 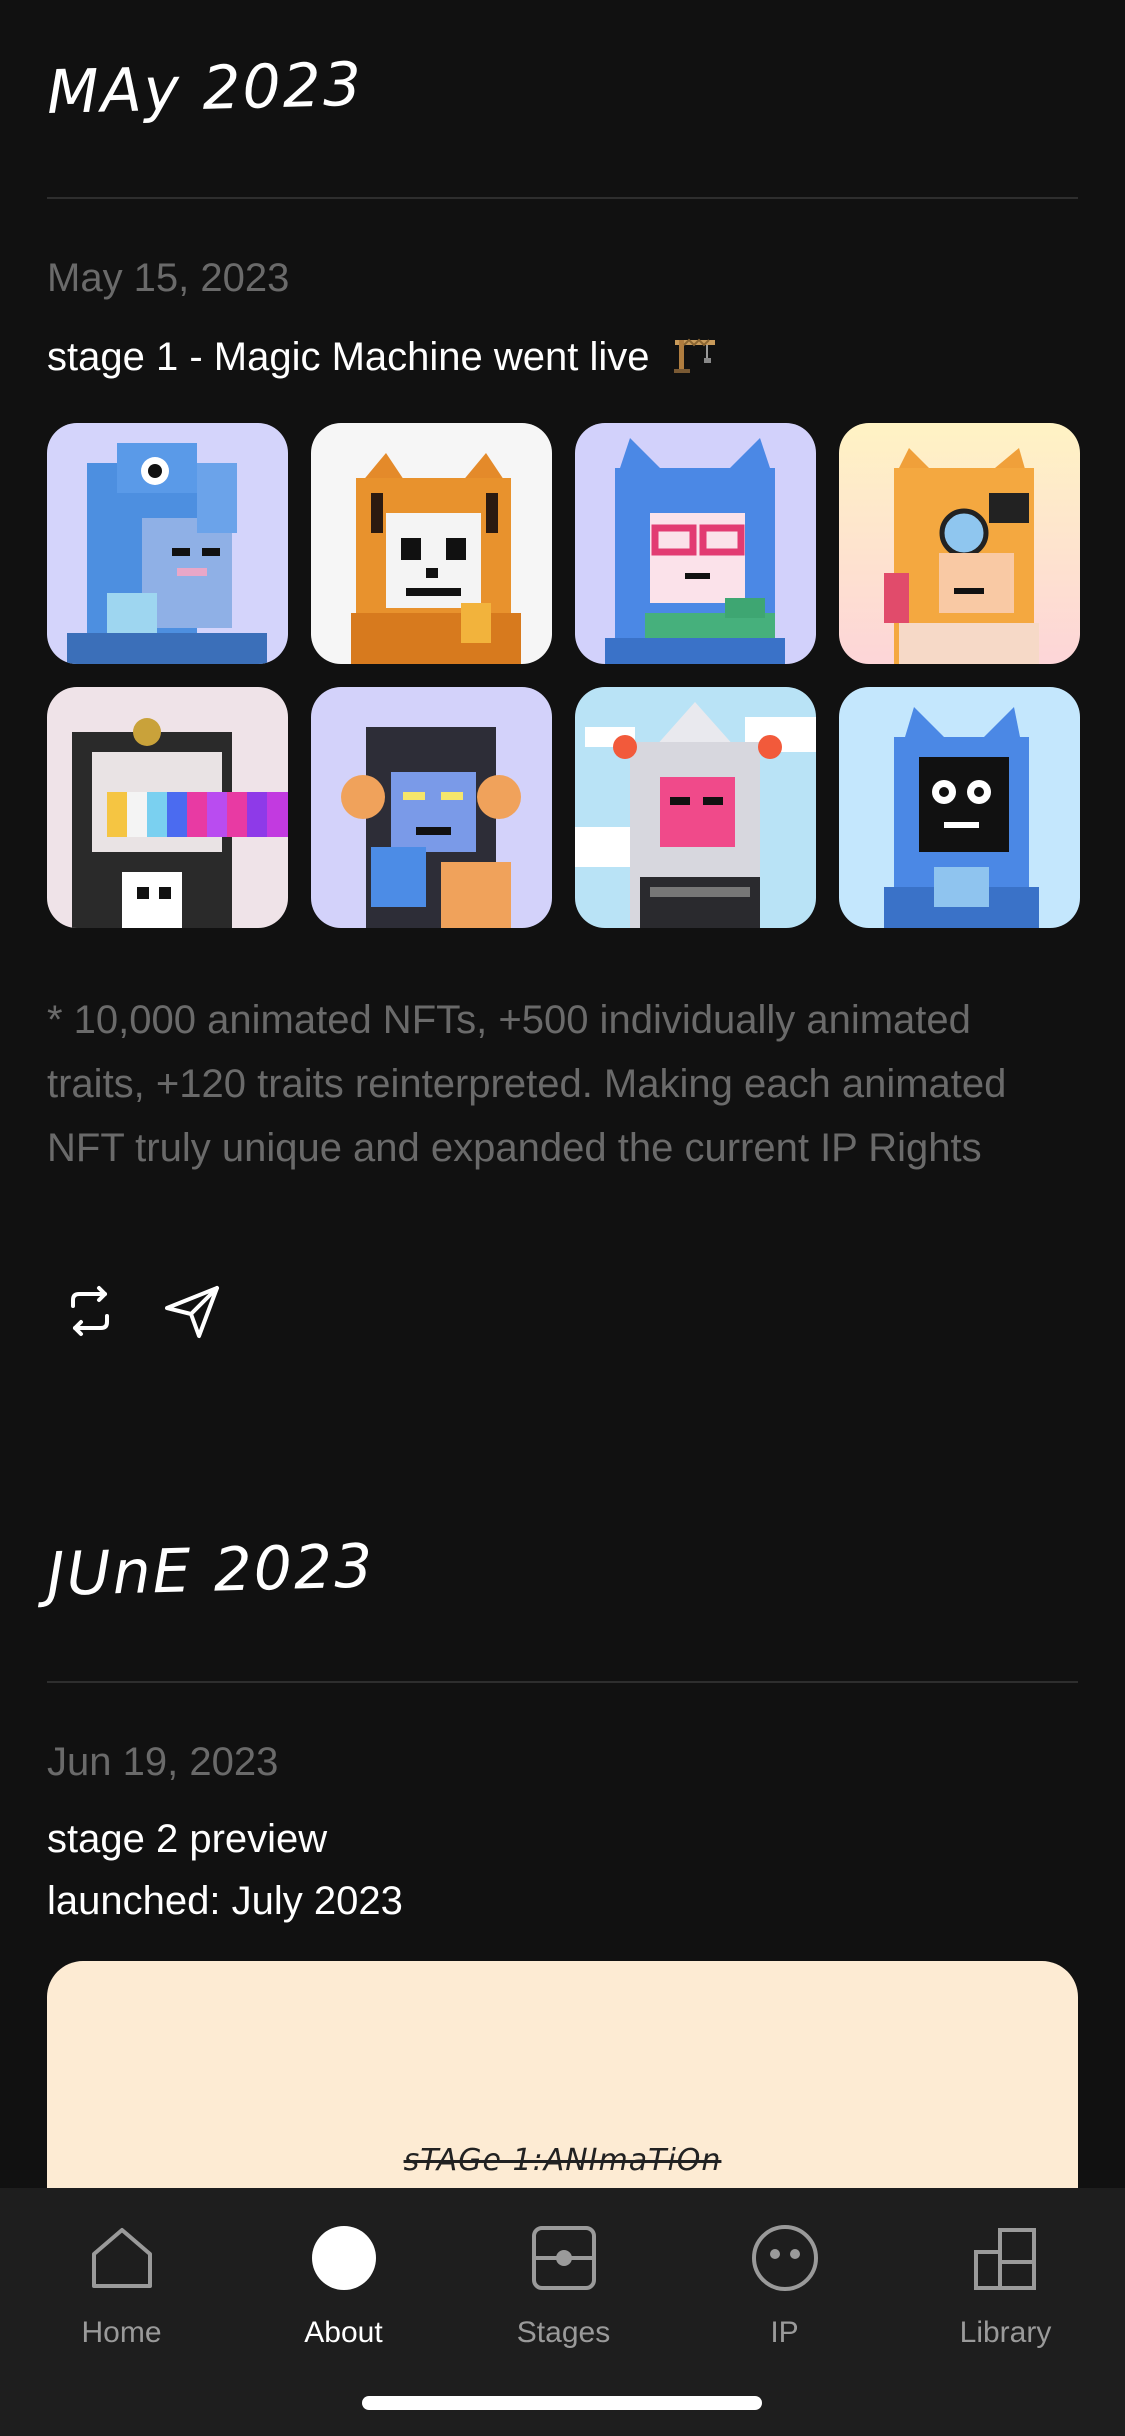 What do you see at coordinates (225, 1870) in the screenshot?
I see `post-title: stage 2 preview launched: July 2023` at bounding box center [225, 1870].